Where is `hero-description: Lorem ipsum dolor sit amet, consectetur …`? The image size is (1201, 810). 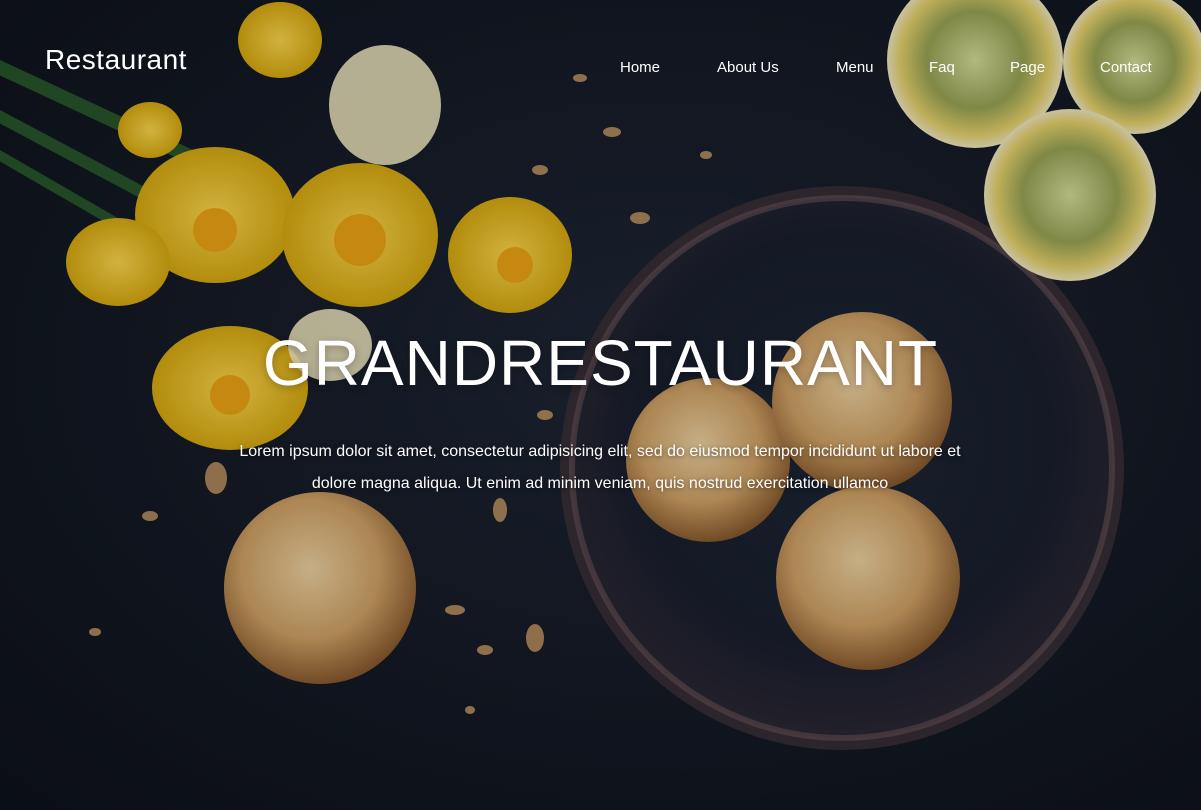 hero-description: Lorem ipsum dolor sit amet, consectetur … is located at coordinates (600, 467).